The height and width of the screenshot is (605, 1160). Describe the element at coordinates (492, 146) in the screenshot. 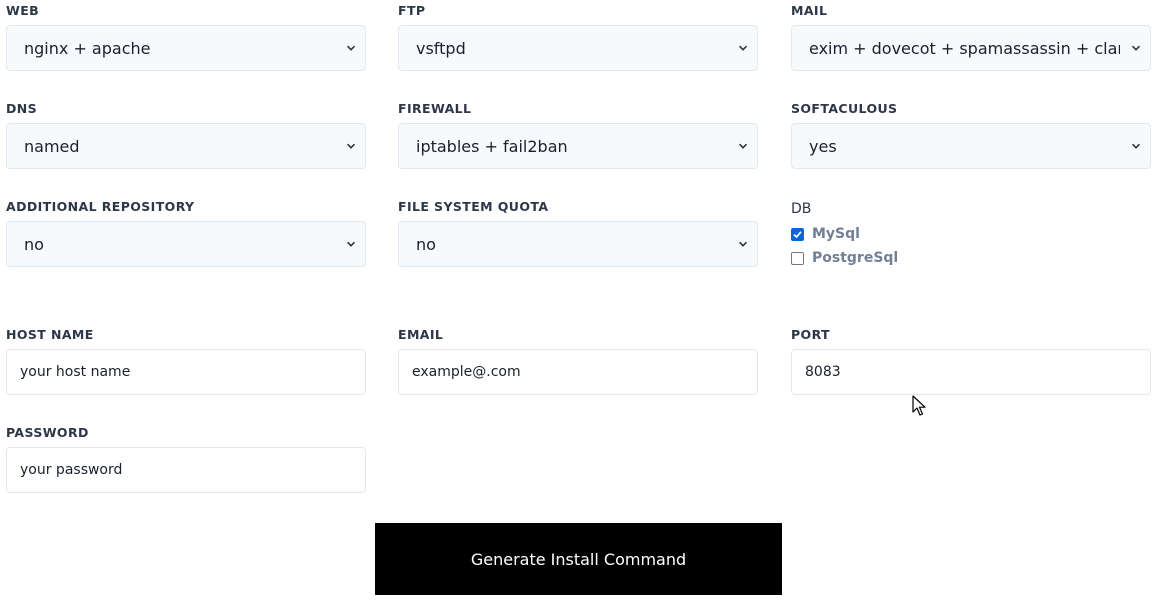

I see `firewall-select-value: iptables + fail2ban` at that location.